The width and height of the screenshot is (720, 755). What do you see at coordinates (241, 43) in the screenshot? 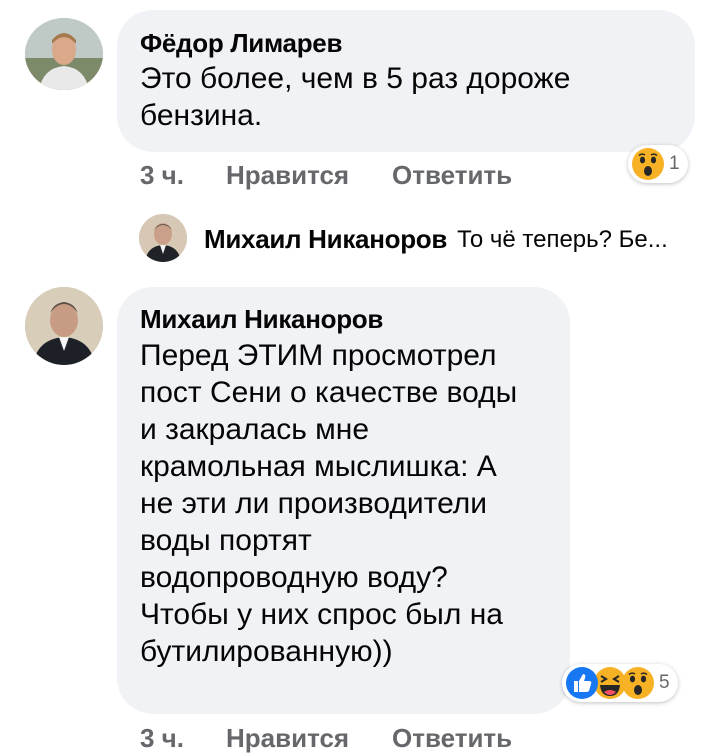
I see `comment-author: Фёдор Лимарев` at bounding box center [241, 43].